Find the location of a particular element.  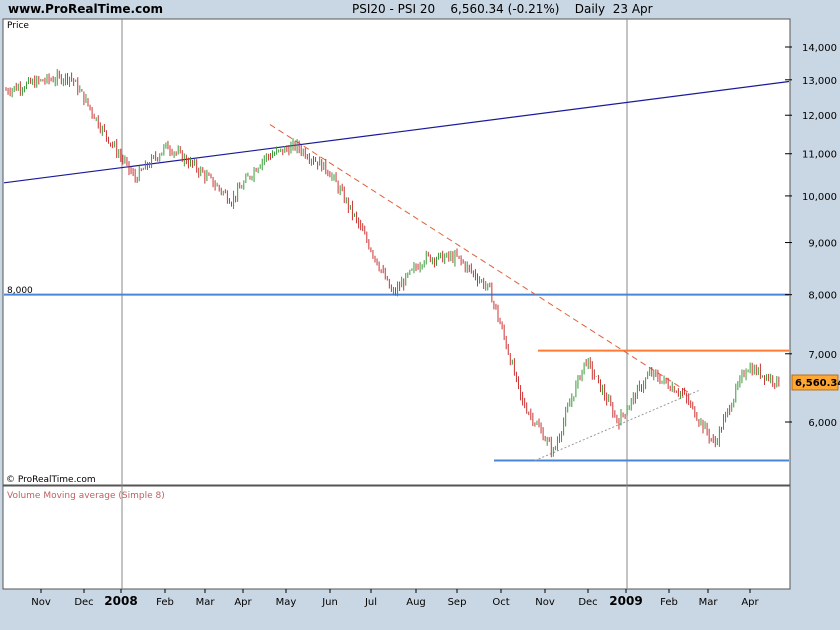

x-tick-label: May is located at coordinates (286, 602).